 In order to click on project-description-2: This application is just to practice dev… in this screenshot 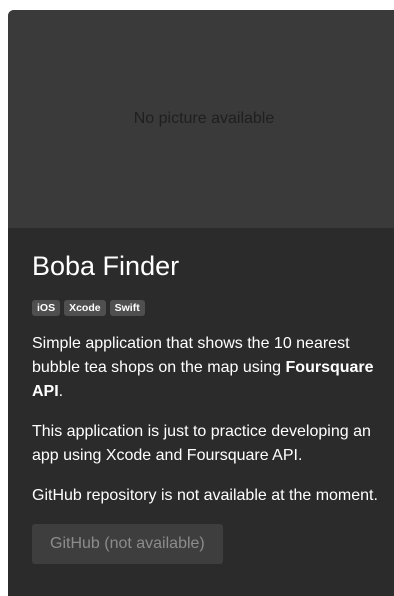, I will do `click(201, 443)`.